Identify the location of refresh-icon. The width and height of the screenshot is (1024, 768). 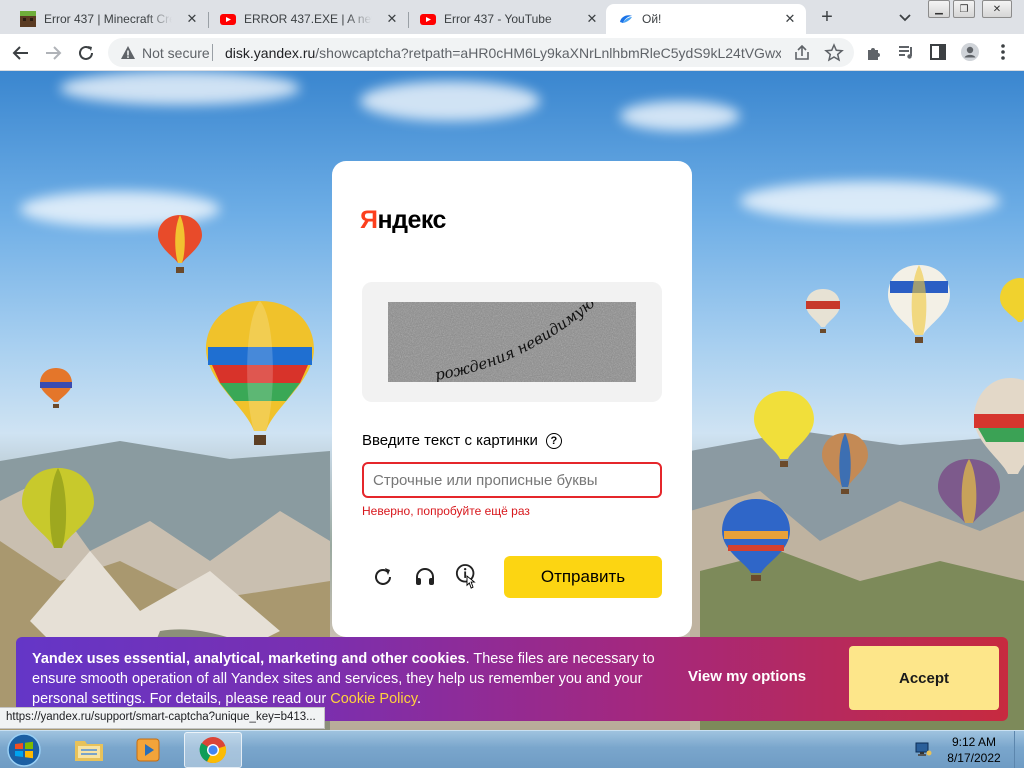
(383, 576).